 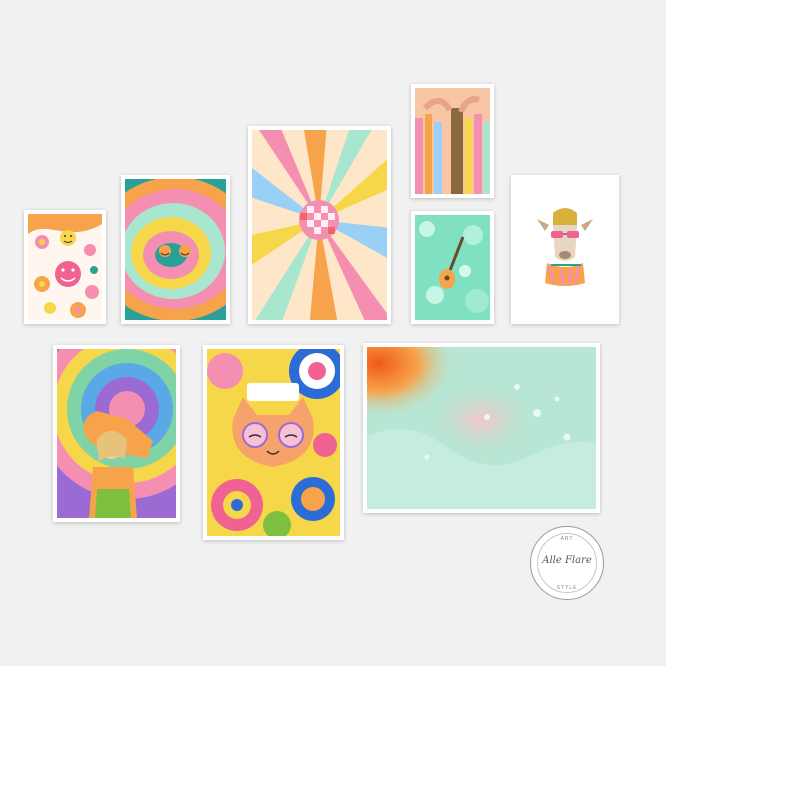 I want to click on abstract-icon, so click(x=481, y=428).